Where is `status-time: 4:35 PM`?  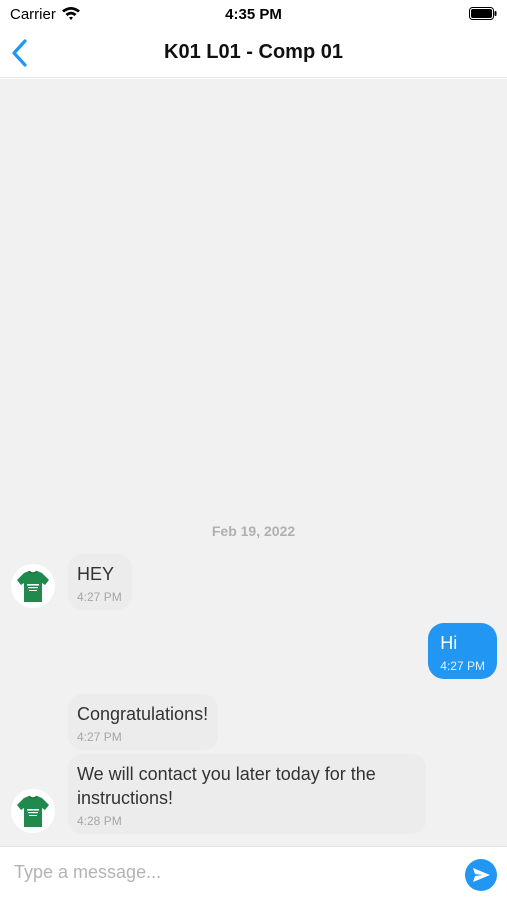 status-time: 4:35 PM is located at coordinates (253, 14).